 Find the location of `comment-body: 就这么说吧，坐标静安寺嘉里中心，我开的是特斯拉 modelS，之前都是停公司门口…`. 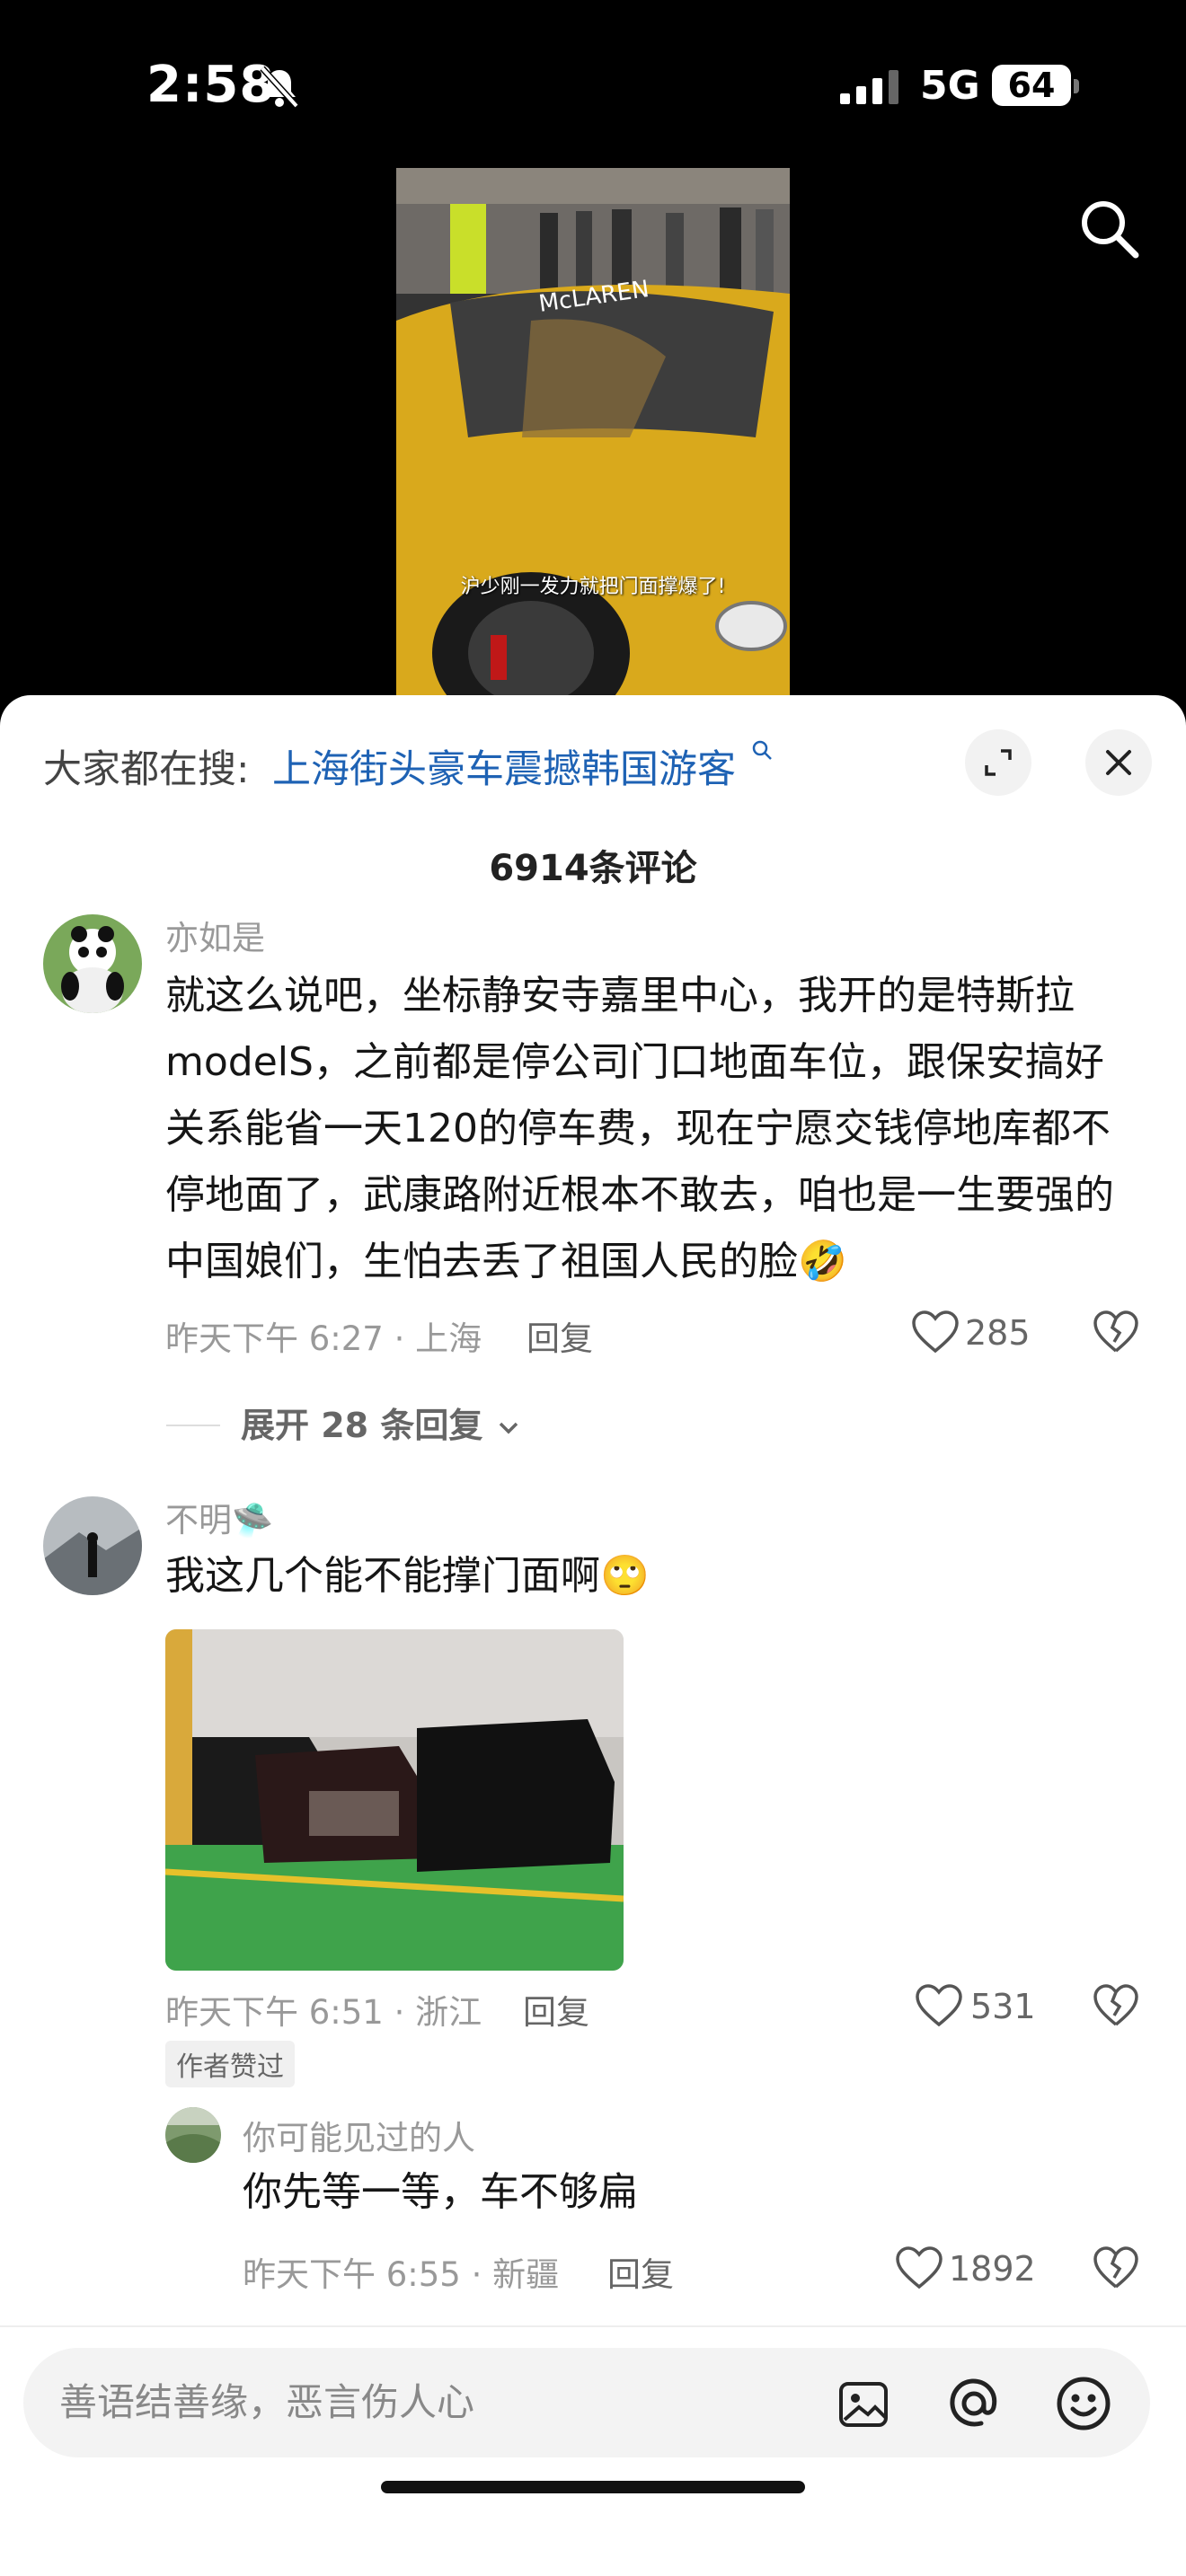

comment-body: 就这么说吧，坐标静安寺嘉里中心，我开的是特斯拉 modelS，之前都是停公司门口… is located at coordinates (664, 1129).